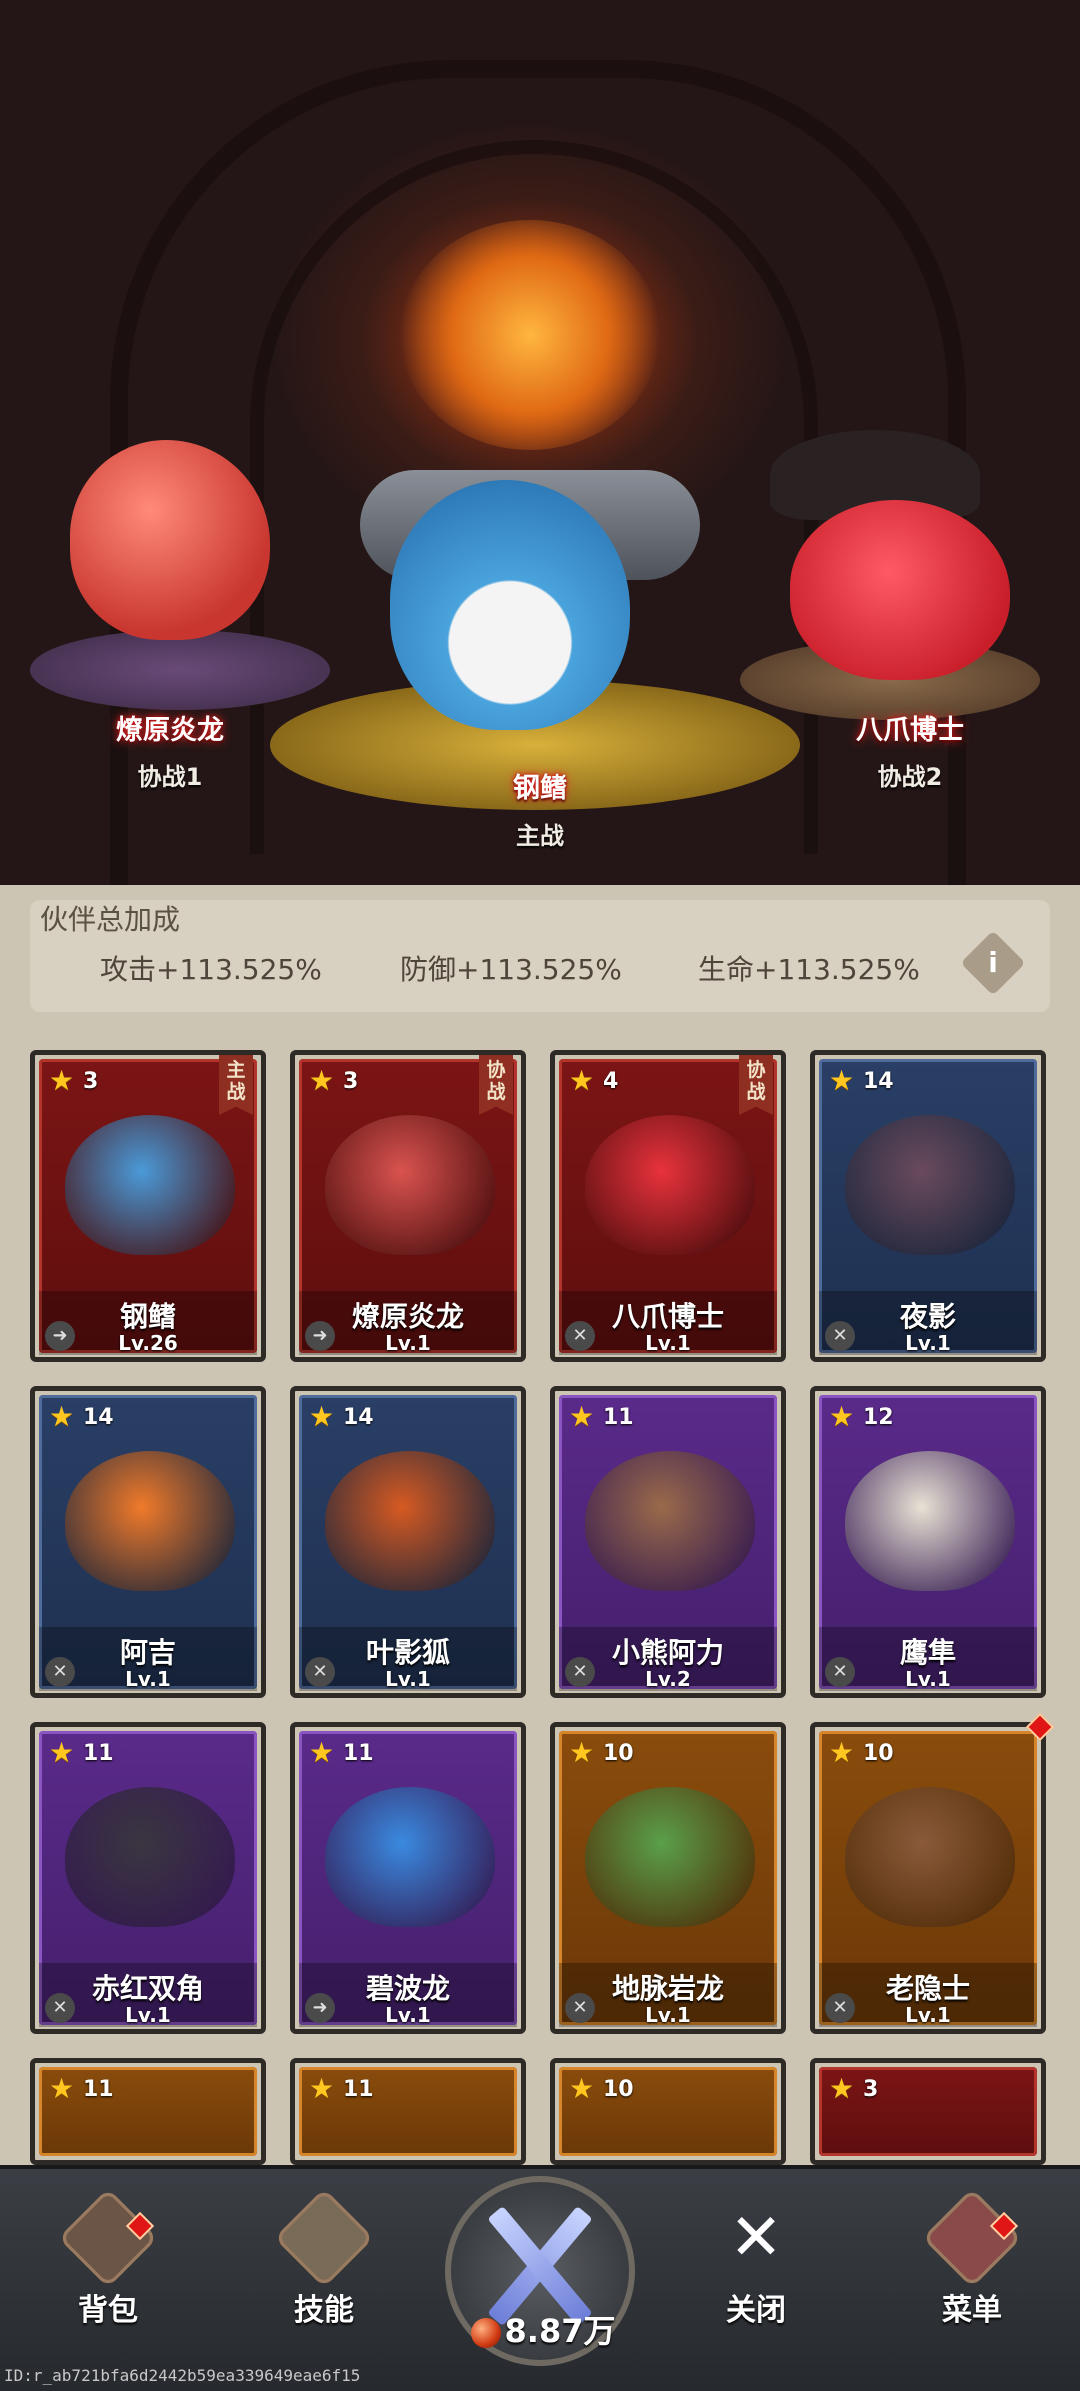 The height and width of the screenshot is (2391, 1080). I want to click on bonus-defense: 防御+113.525%, so click(511, 969).